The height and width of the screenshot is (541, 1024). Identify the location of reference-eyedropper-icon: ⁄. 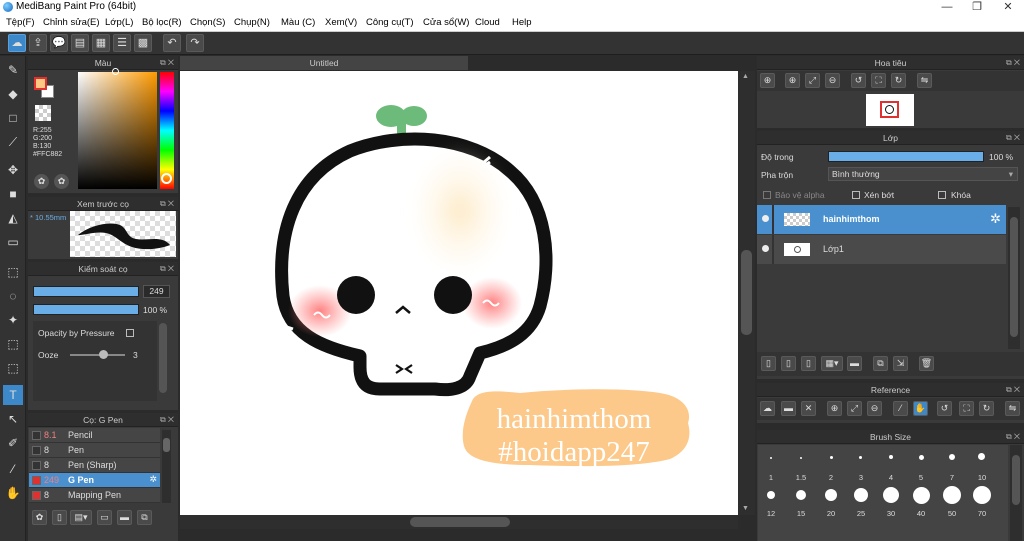
(900, 408).